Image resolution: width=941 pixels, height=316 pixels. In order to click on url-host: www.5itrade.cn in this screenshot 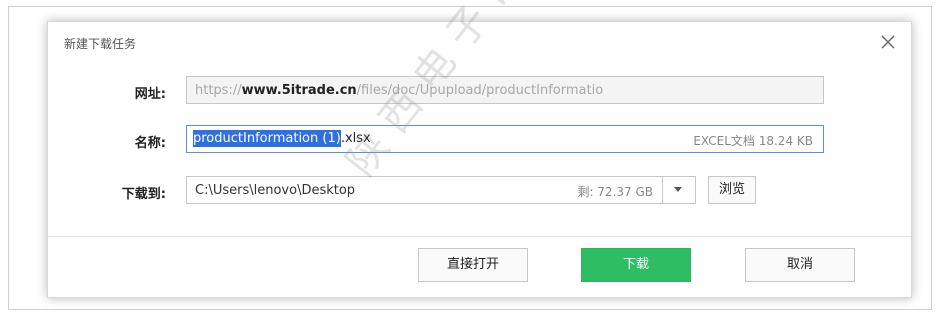, I will do `click(299, 90)`.